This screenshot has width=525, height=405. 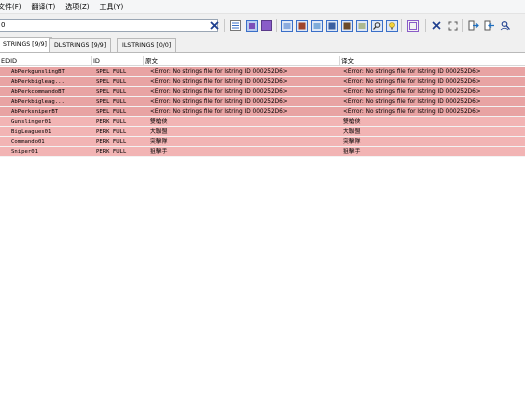 I want to click on cell-edid: AbPerkcommandoBT, so click(x=38, y=92).